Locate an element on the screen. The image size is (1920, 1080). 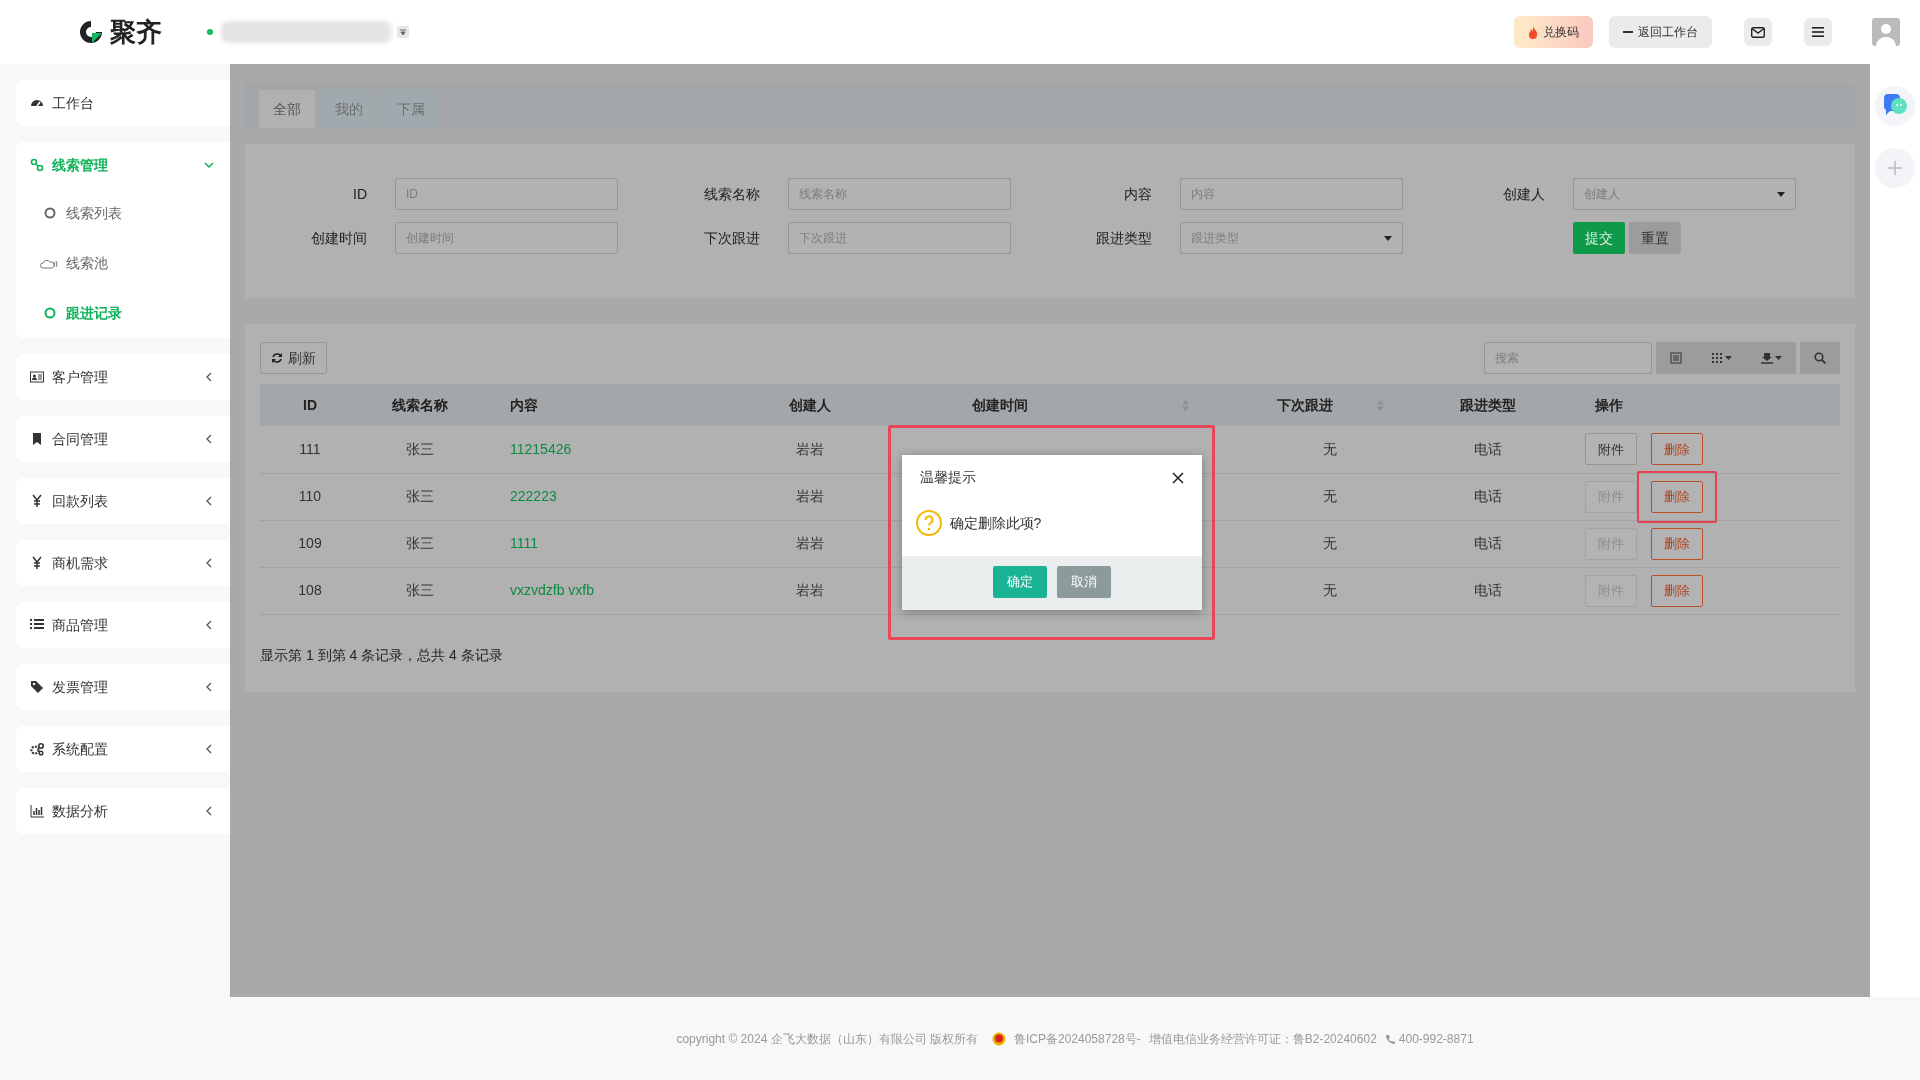
status-dot is located at coordinates (210, 32).